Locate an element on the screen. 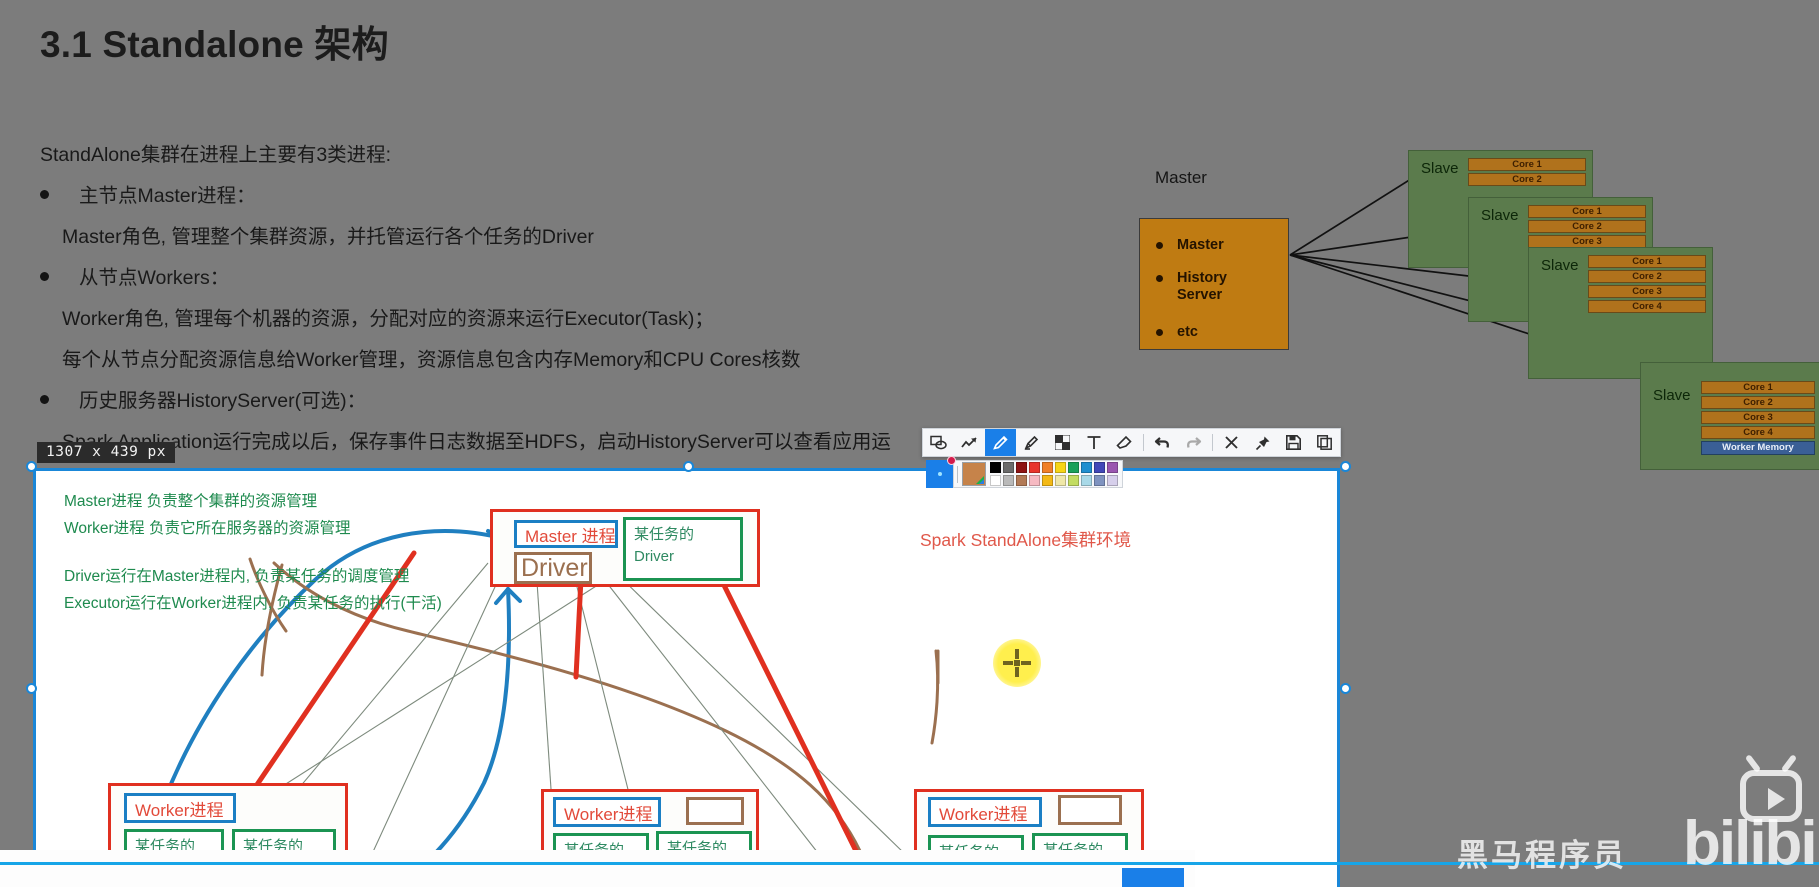  palette-divider is located at coordinates (957, 474).